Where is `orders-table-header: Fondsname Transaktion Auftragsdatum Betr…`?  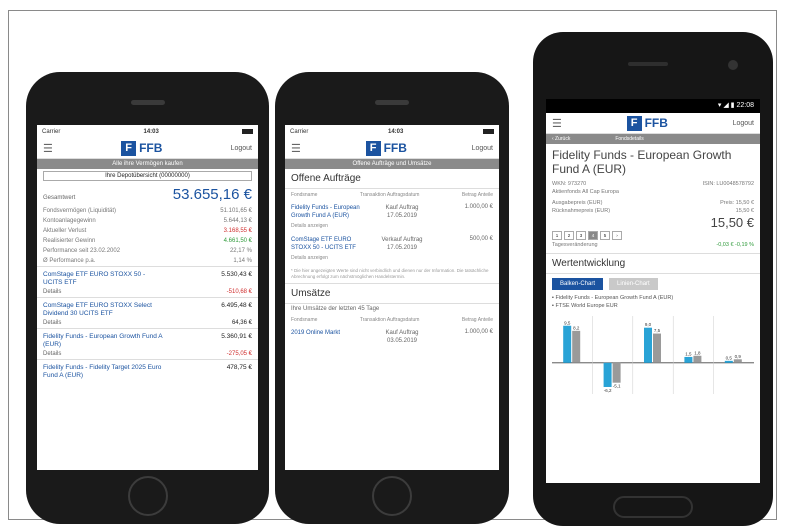
orders-table-header: Fondsname Transaktion Auftragsdatum Betr… is located at coordinates (392, 195).